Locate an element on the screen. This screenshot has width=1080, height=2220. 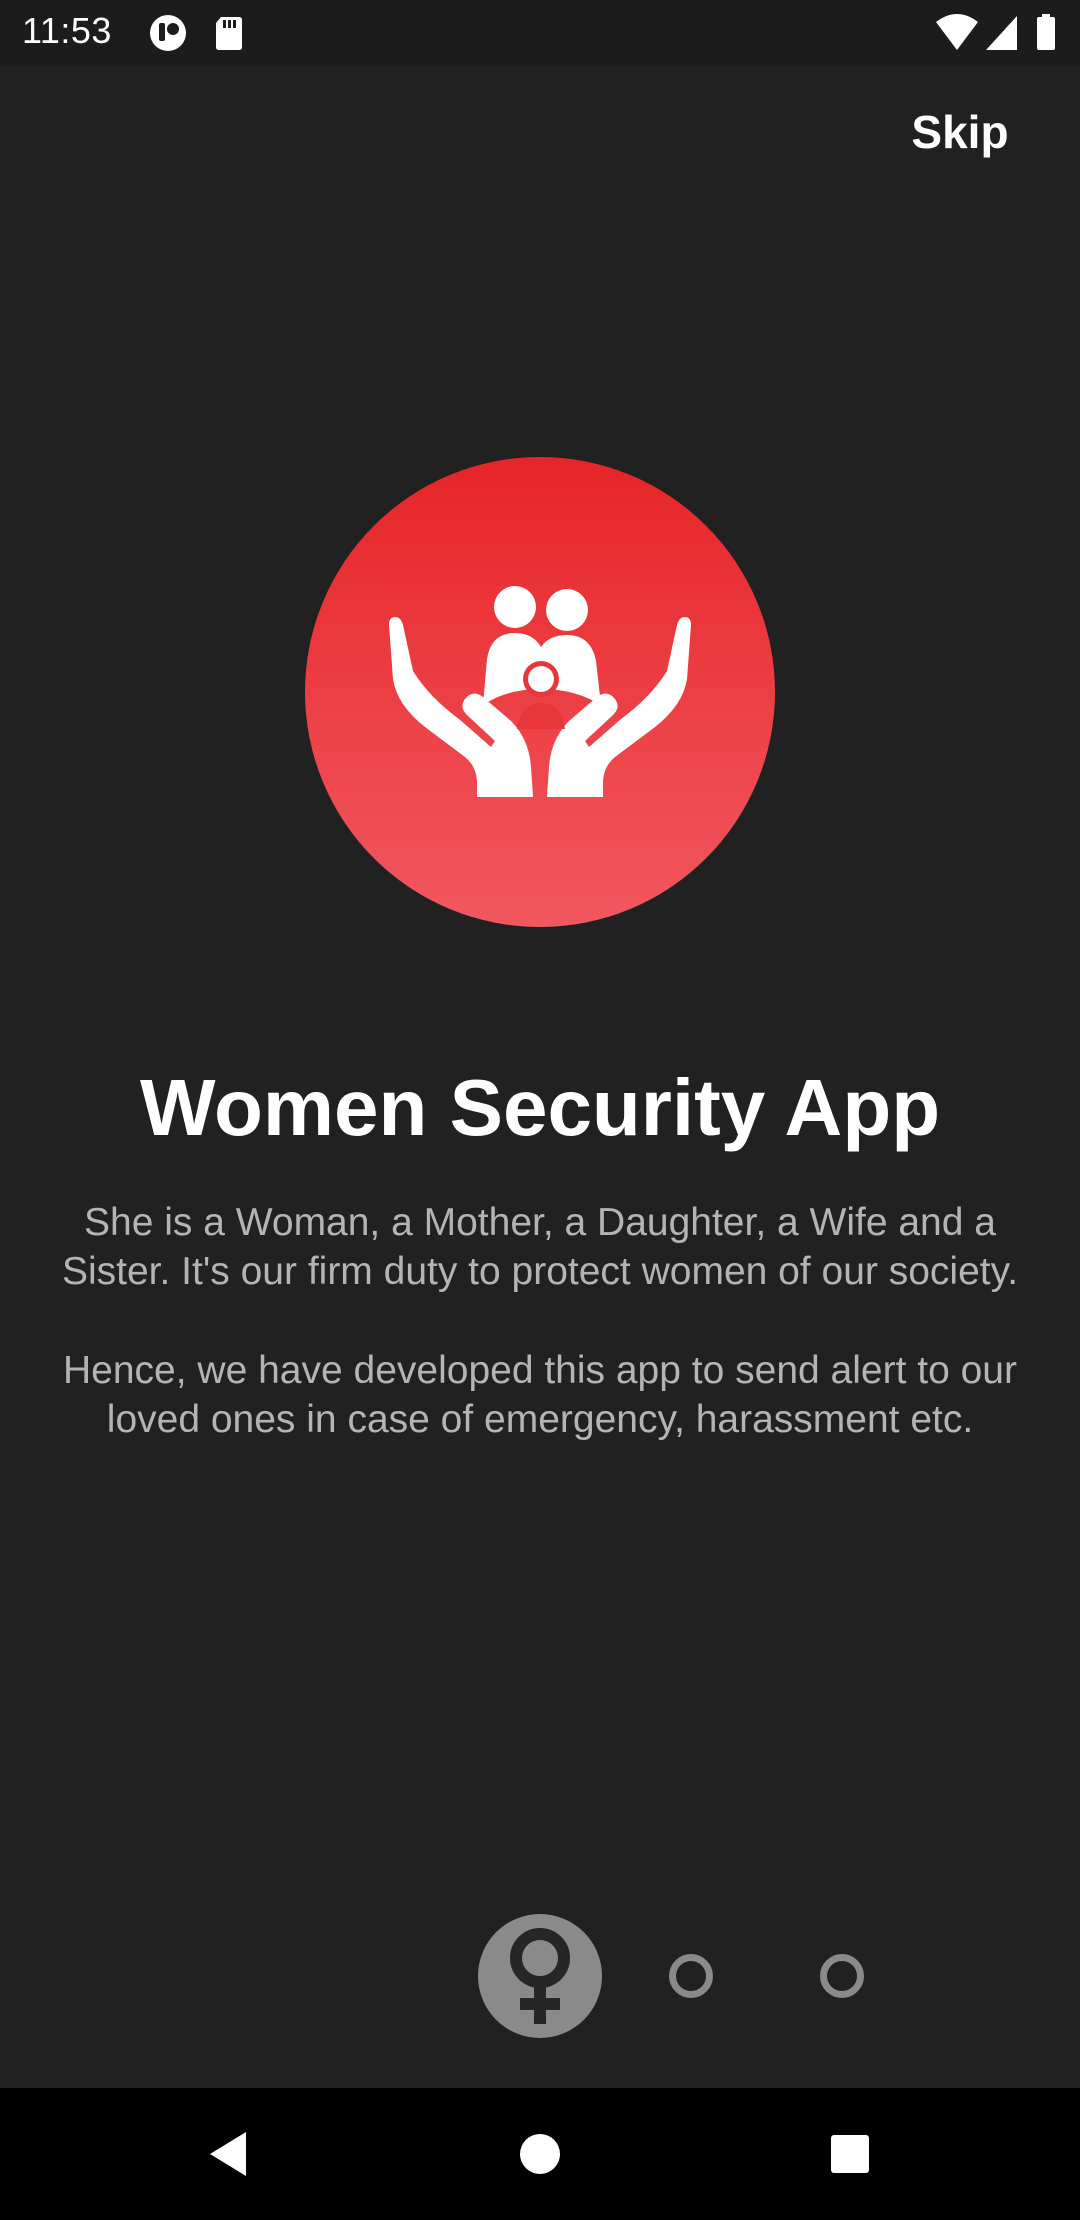
wifi-icon is located at coordinates (957, 32).